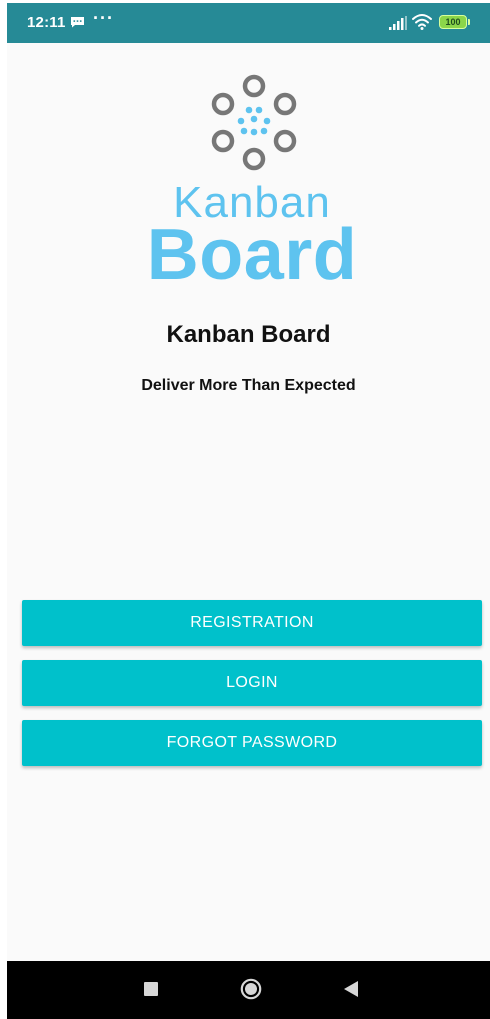 The image size is (490, 1019). What do you see at coordinates (248, 23) in the screenshot?
I see `status-bar: 12:11 ··· 100` at bounding box center [248, 23].